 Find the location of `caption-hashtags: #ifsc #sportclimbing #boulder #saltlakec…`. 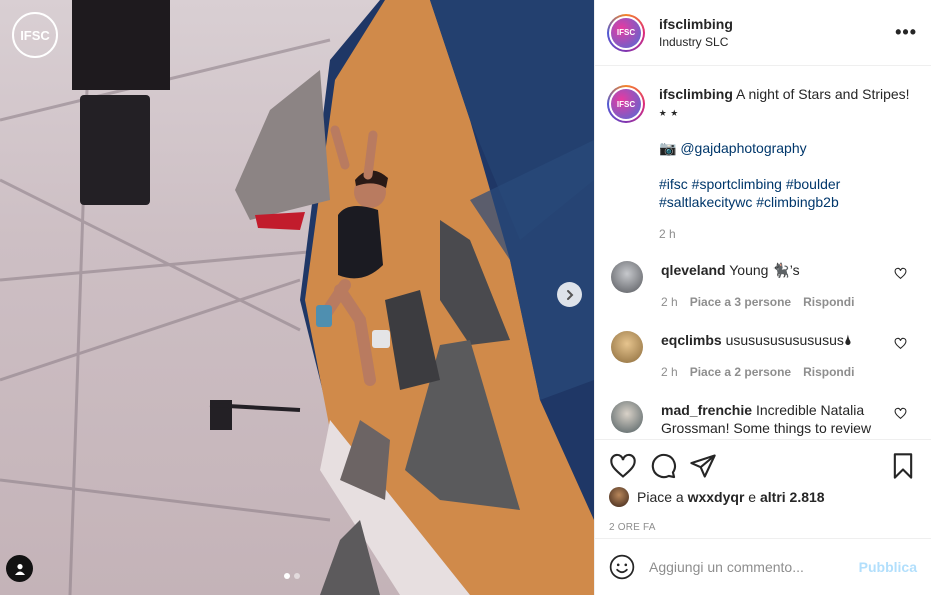

caption-hashtags: #ifsc #sportclimbing #boulder #saltlakec… is located at coordinates (788, 193).